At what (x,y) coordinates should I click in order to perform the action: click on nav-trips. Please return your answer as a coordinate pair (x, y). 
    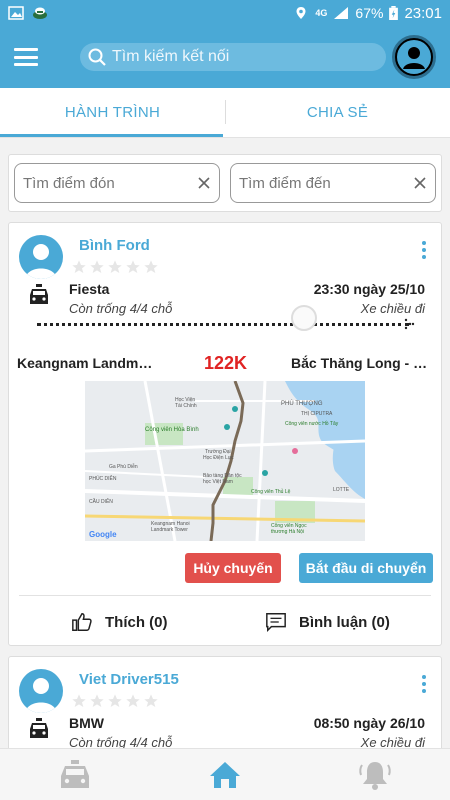
    Looking at the image, I should click on (75, 774).